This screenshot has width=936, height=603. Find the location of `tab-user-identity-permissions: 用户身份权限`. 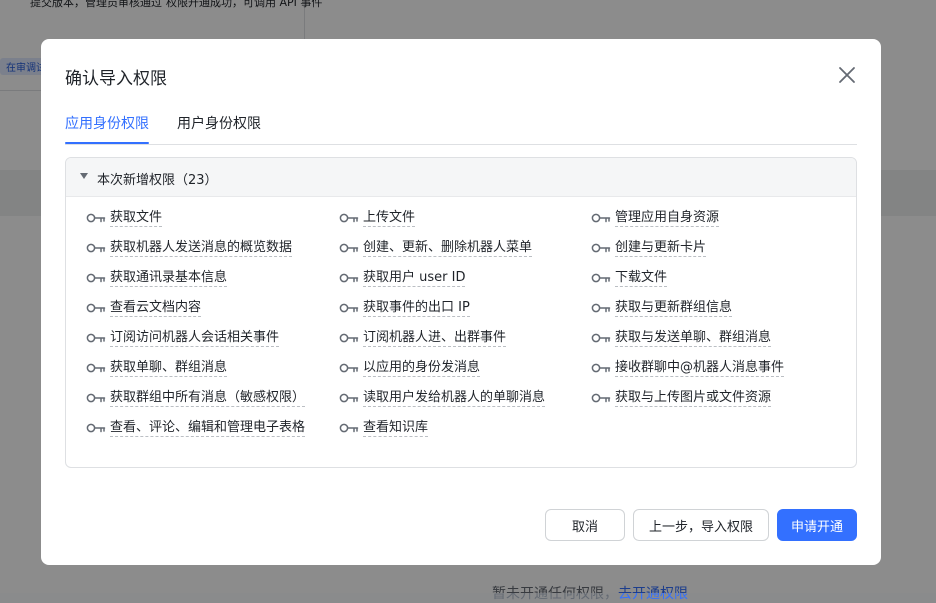

tab-user-identity-permissions: 用户身份权限 is located at coordinates (219, 123).